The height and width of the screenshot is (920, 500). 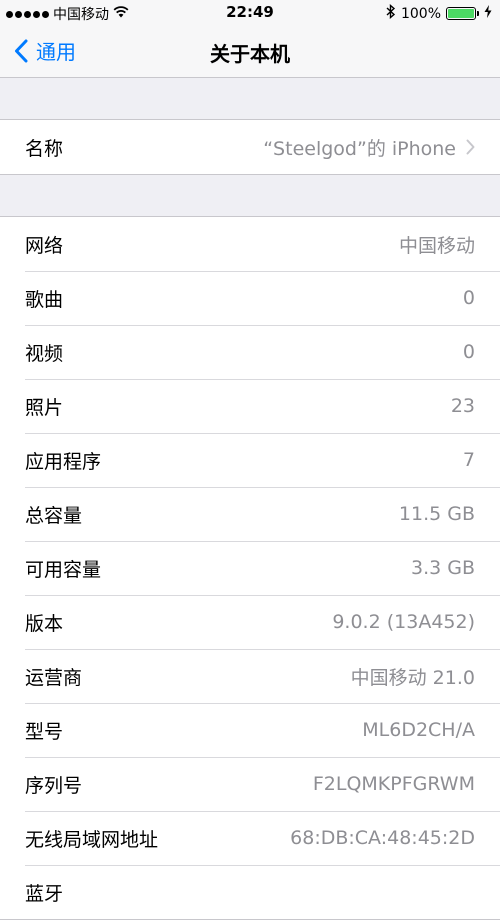 I want to click on info-label: 网络, so click(x=44, y=245).